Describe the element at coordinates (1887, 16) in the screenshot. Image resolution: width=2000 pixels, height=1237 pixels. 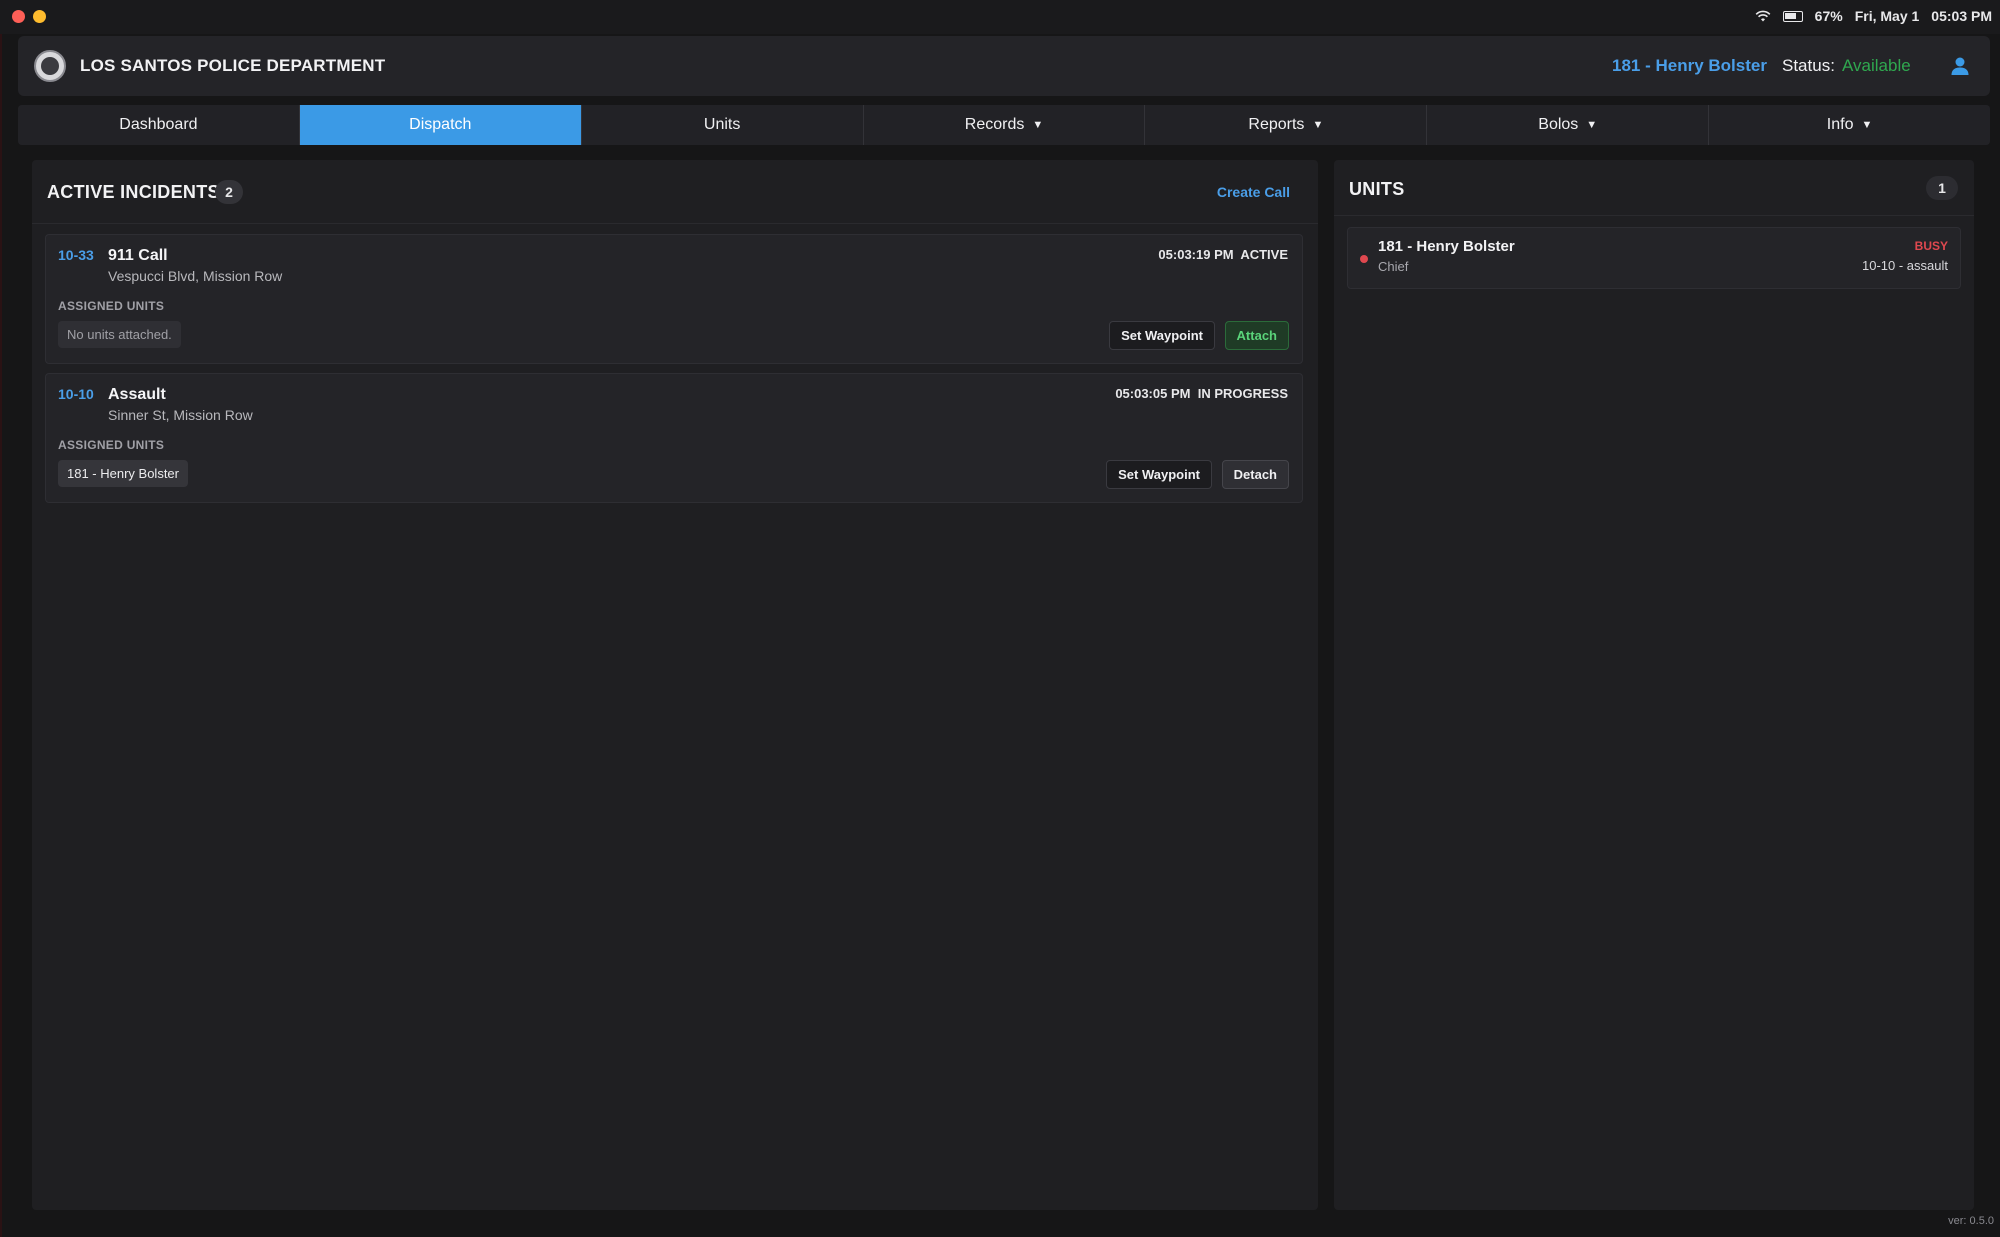
I see `system-date: Fri, May 1` at that location.